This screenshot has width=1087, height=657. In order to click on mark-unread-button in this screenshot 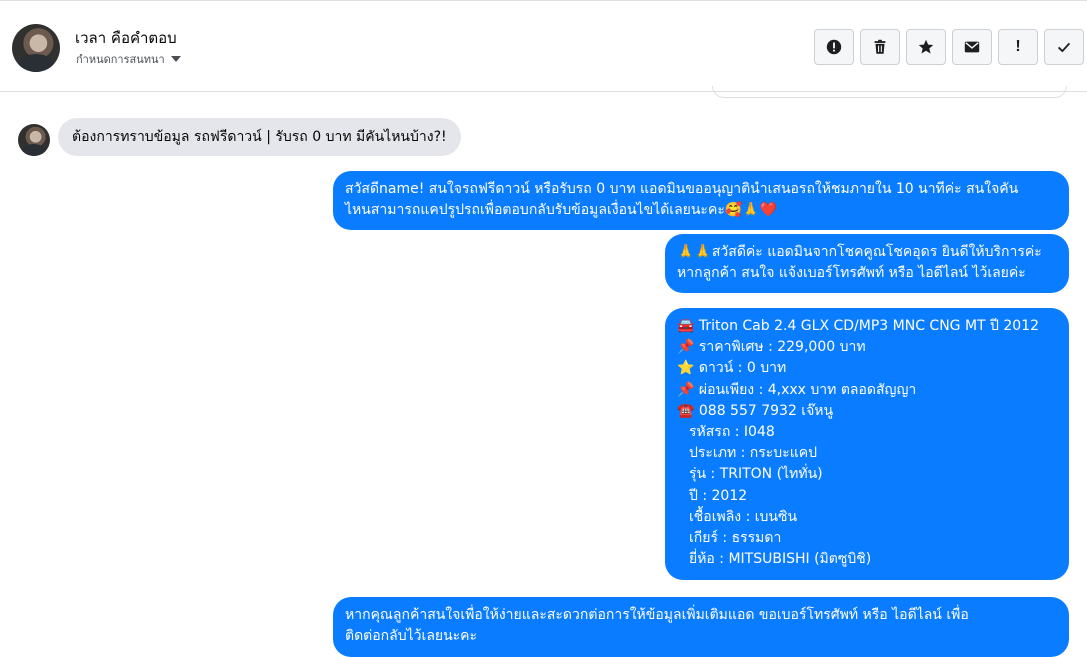, I will do `click(972, 47)`.